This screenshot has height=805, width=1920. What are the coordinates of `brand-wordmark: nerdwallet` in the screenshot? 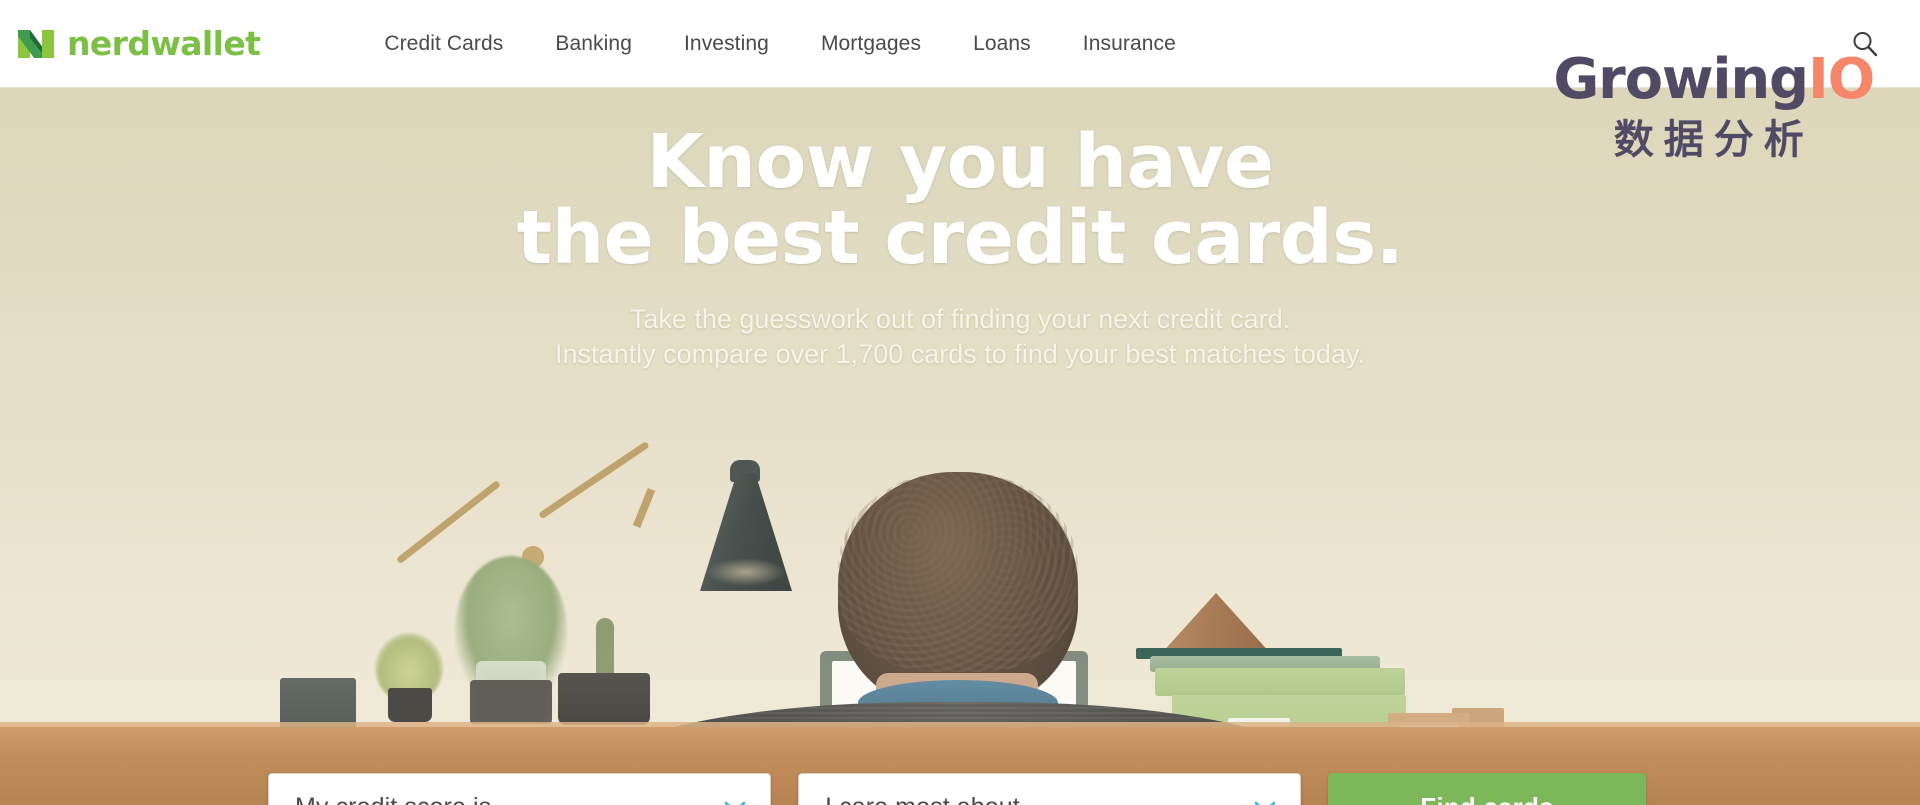 It's located at (164, 43).